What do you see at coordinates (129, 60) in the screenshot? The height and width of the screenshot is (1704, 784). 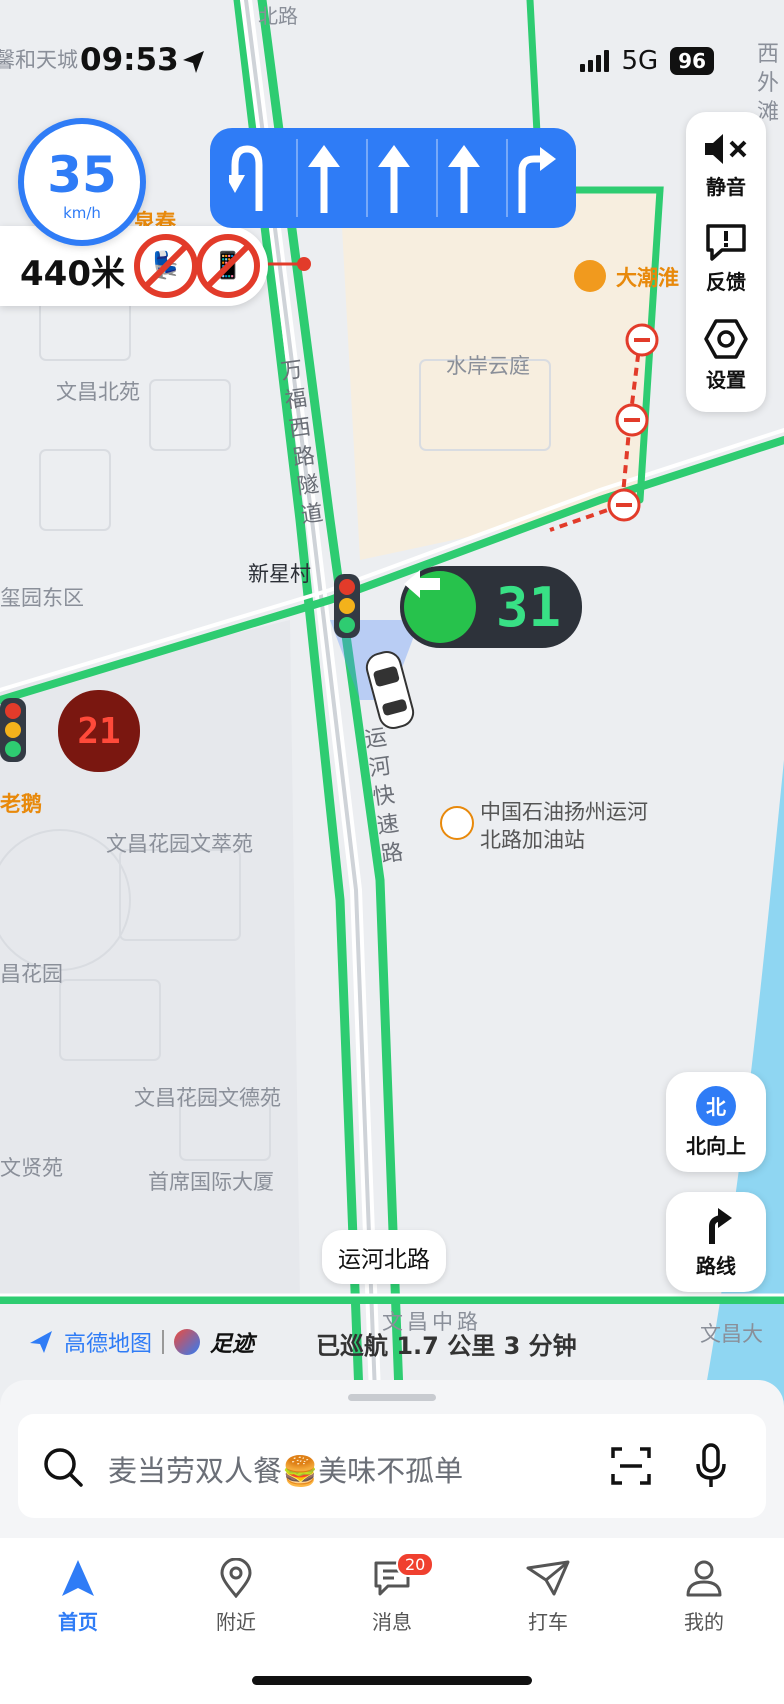 I see `status-time: 09:53` at bounding box center [129, 60].